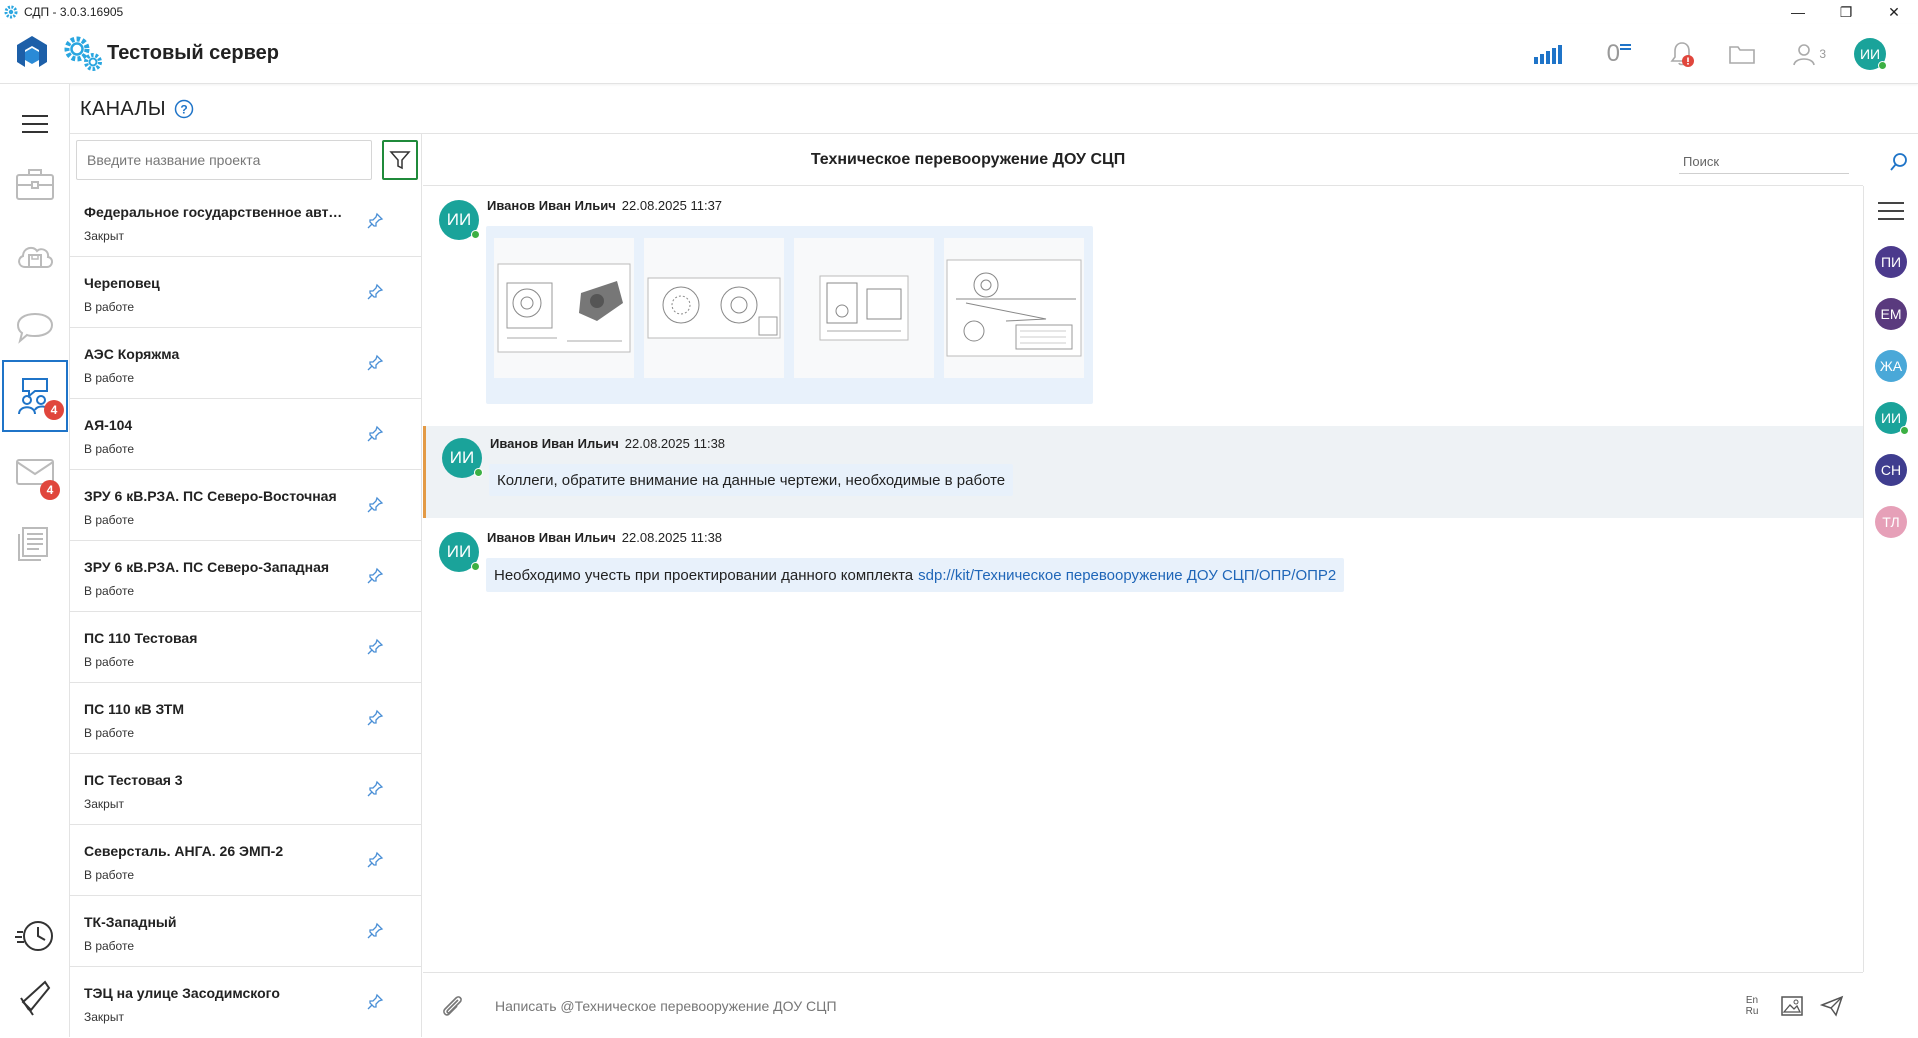 The image size is (1918, 1038). What do you see at coordinates (1846, 12) in the screenshot?
I see `restore-button: ❐` at bounding box center [1846, 12].